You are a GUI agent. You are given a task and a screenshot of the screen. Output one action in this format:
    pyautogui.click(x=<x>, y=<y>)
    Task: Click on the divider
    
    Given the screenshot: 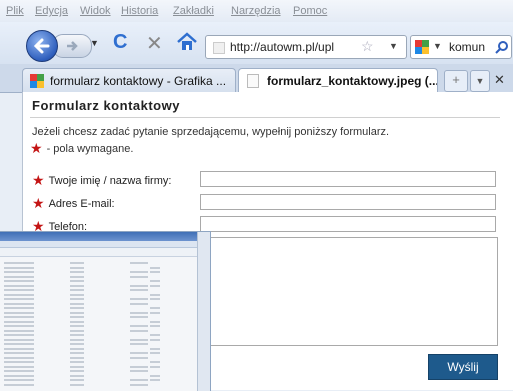 What is the action you would take?
    pyautogui.click(x=265, y=117)
    